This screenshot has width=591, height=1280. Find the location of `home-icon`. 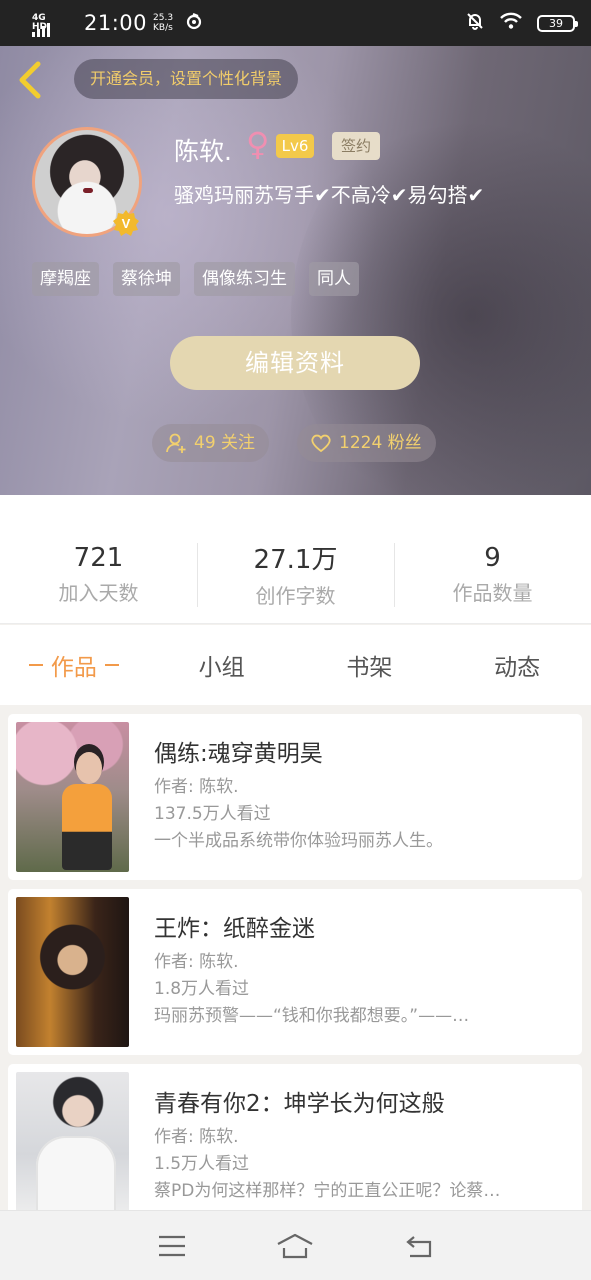

home-icon is located at coordinates (295, 1245).